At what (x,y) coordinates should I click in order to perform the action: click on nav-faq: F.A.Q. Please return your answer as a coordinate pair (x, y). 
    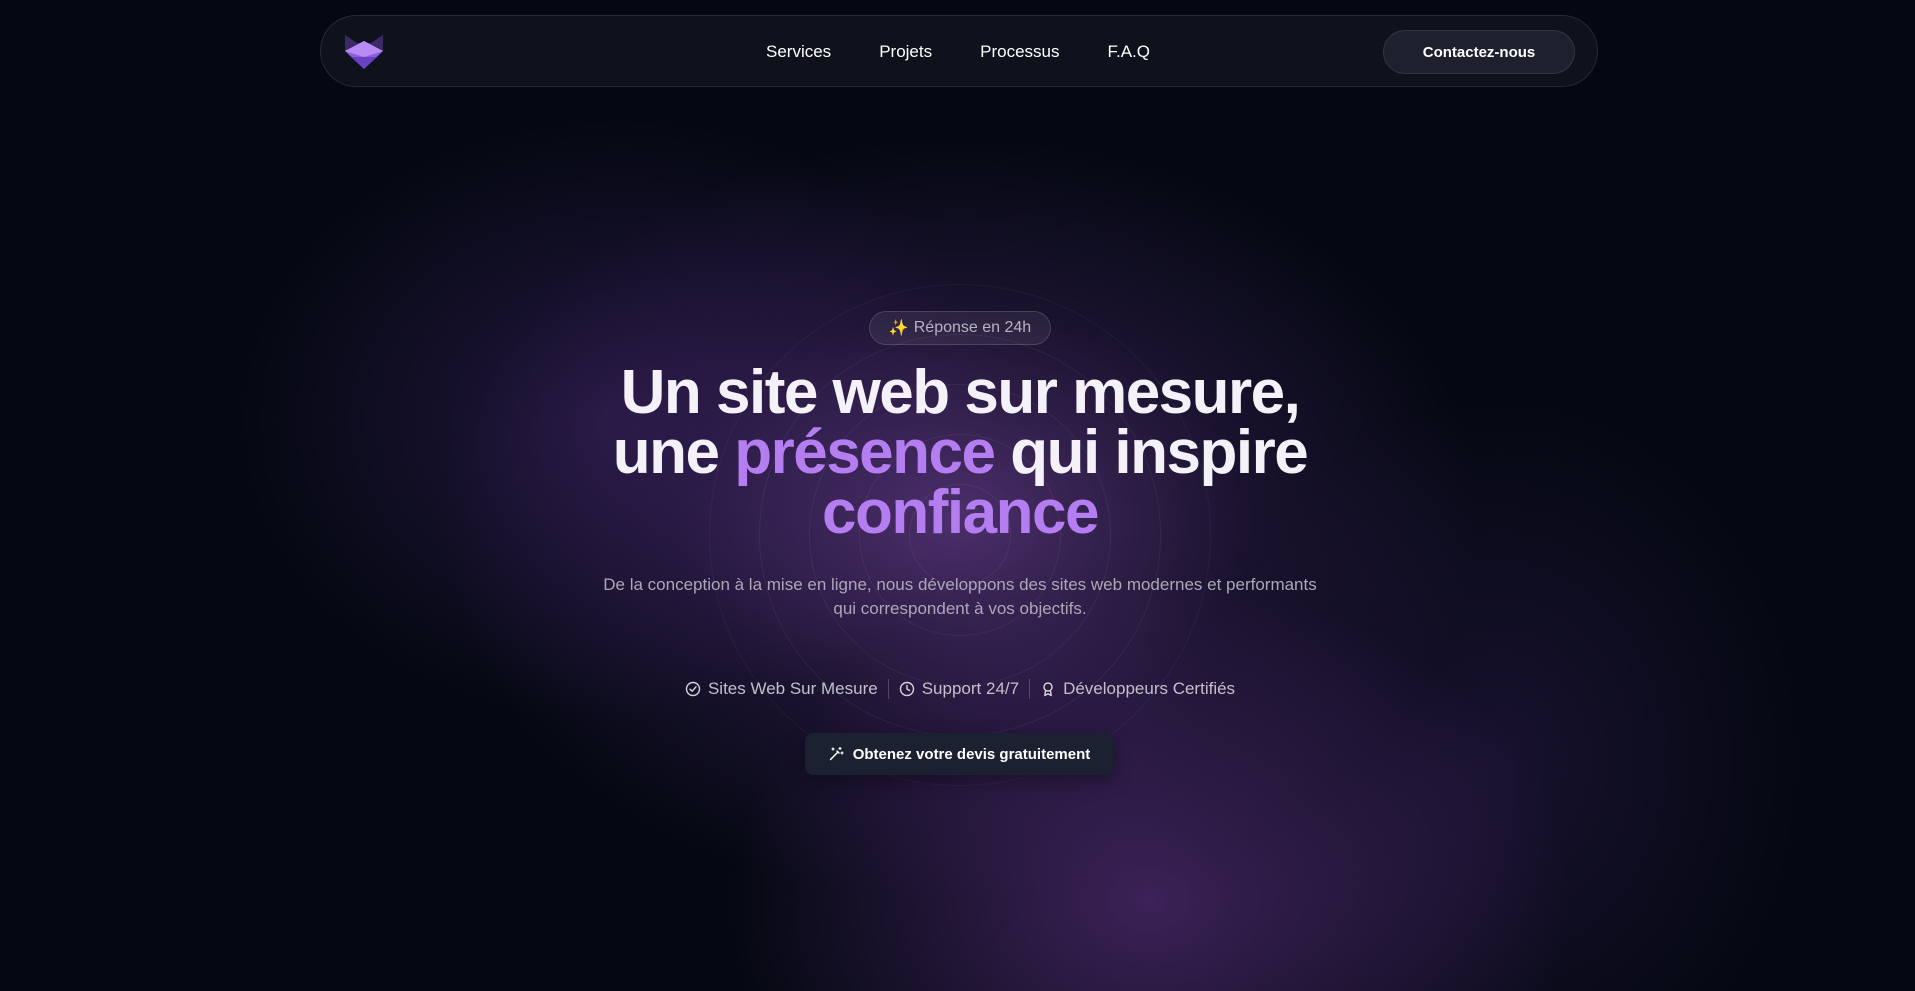
    Looking at the image, I should click on (1128, 52).